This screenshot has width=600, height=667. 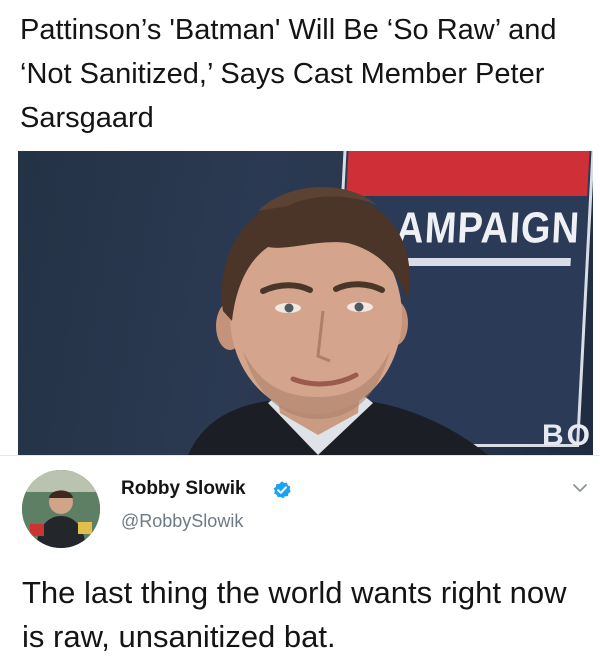 I want to click on backdrop-corner-text: BO, so click(x=567, y=435).